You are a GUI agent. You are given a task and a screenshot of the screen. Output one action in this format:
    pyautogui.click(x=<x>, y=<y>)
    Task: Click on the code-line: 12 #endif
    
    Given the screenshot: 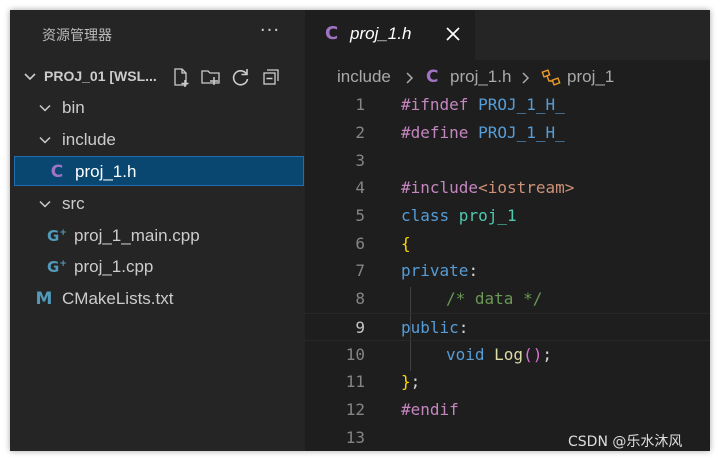 What is the action you would take?
    pyautogui.click(x=507, y=410)
    